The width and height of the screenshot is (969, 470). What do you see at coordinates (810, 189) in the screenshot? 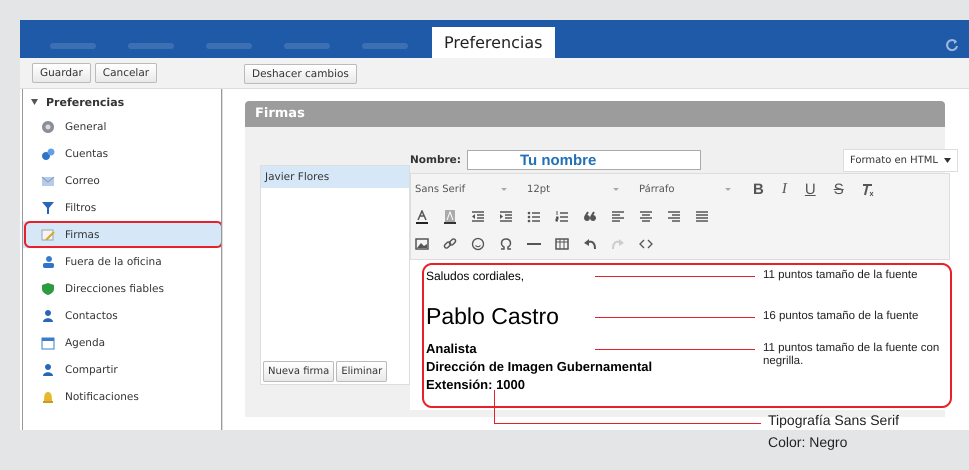
I see `format-button: U` at bounding box center [810, 189].